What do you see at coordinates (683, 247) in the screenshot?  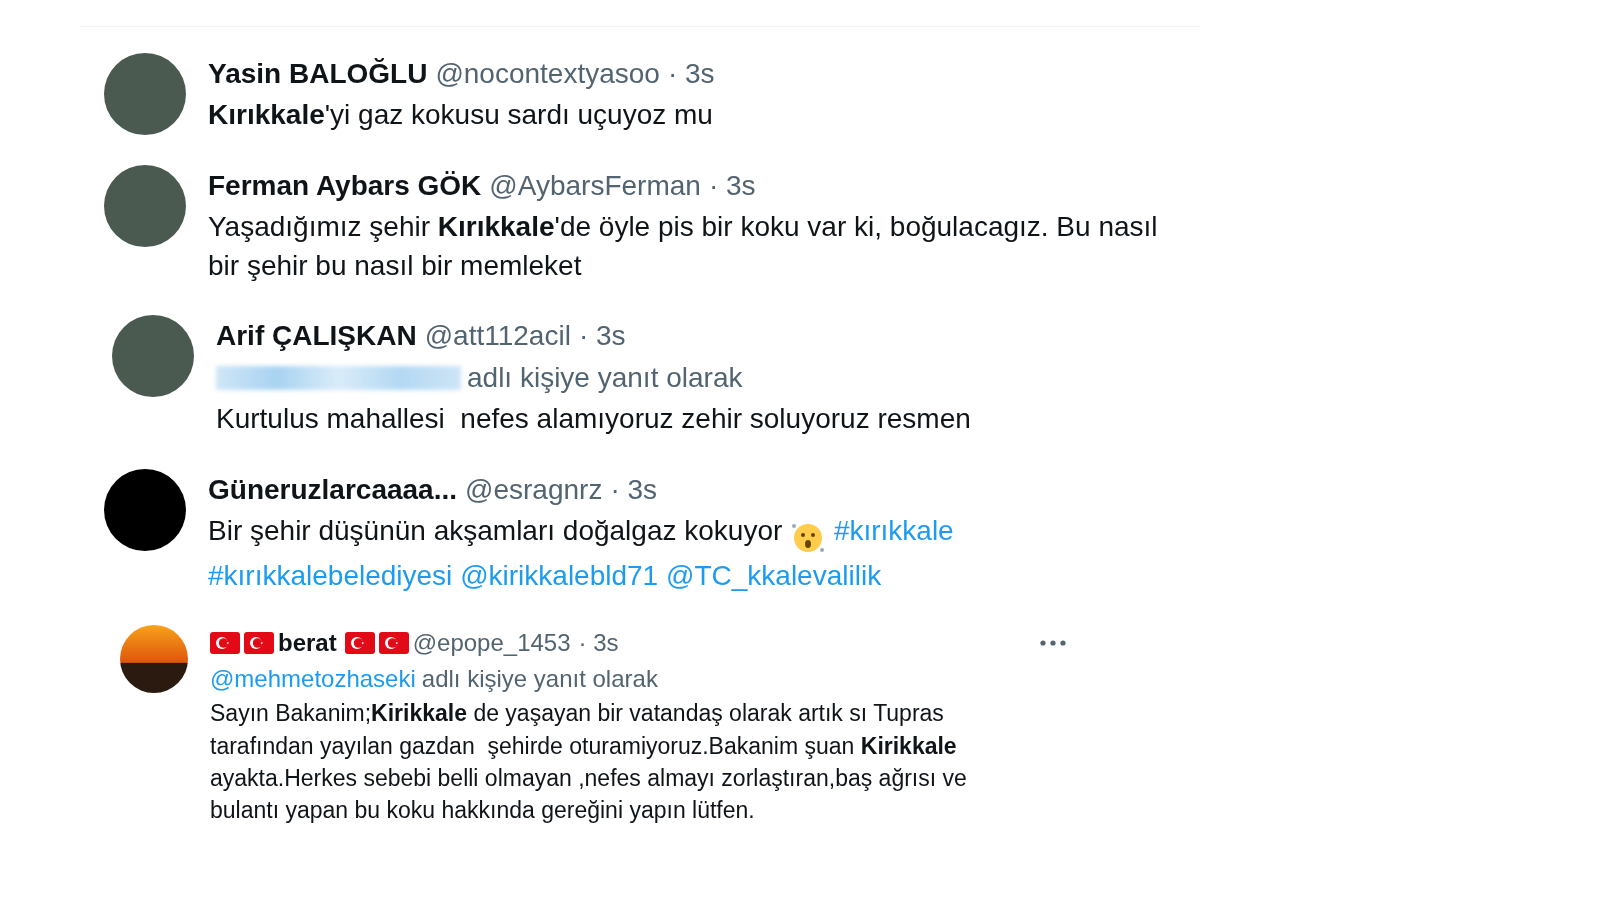 I see `tweet-text: Yaşadığımız şehir Kırıkkale'de öyle pis bir koku var ki, boğulacagız. Bu nasıl bir şehir bu nasıl bir memleket` at bounding box center [683, 247].